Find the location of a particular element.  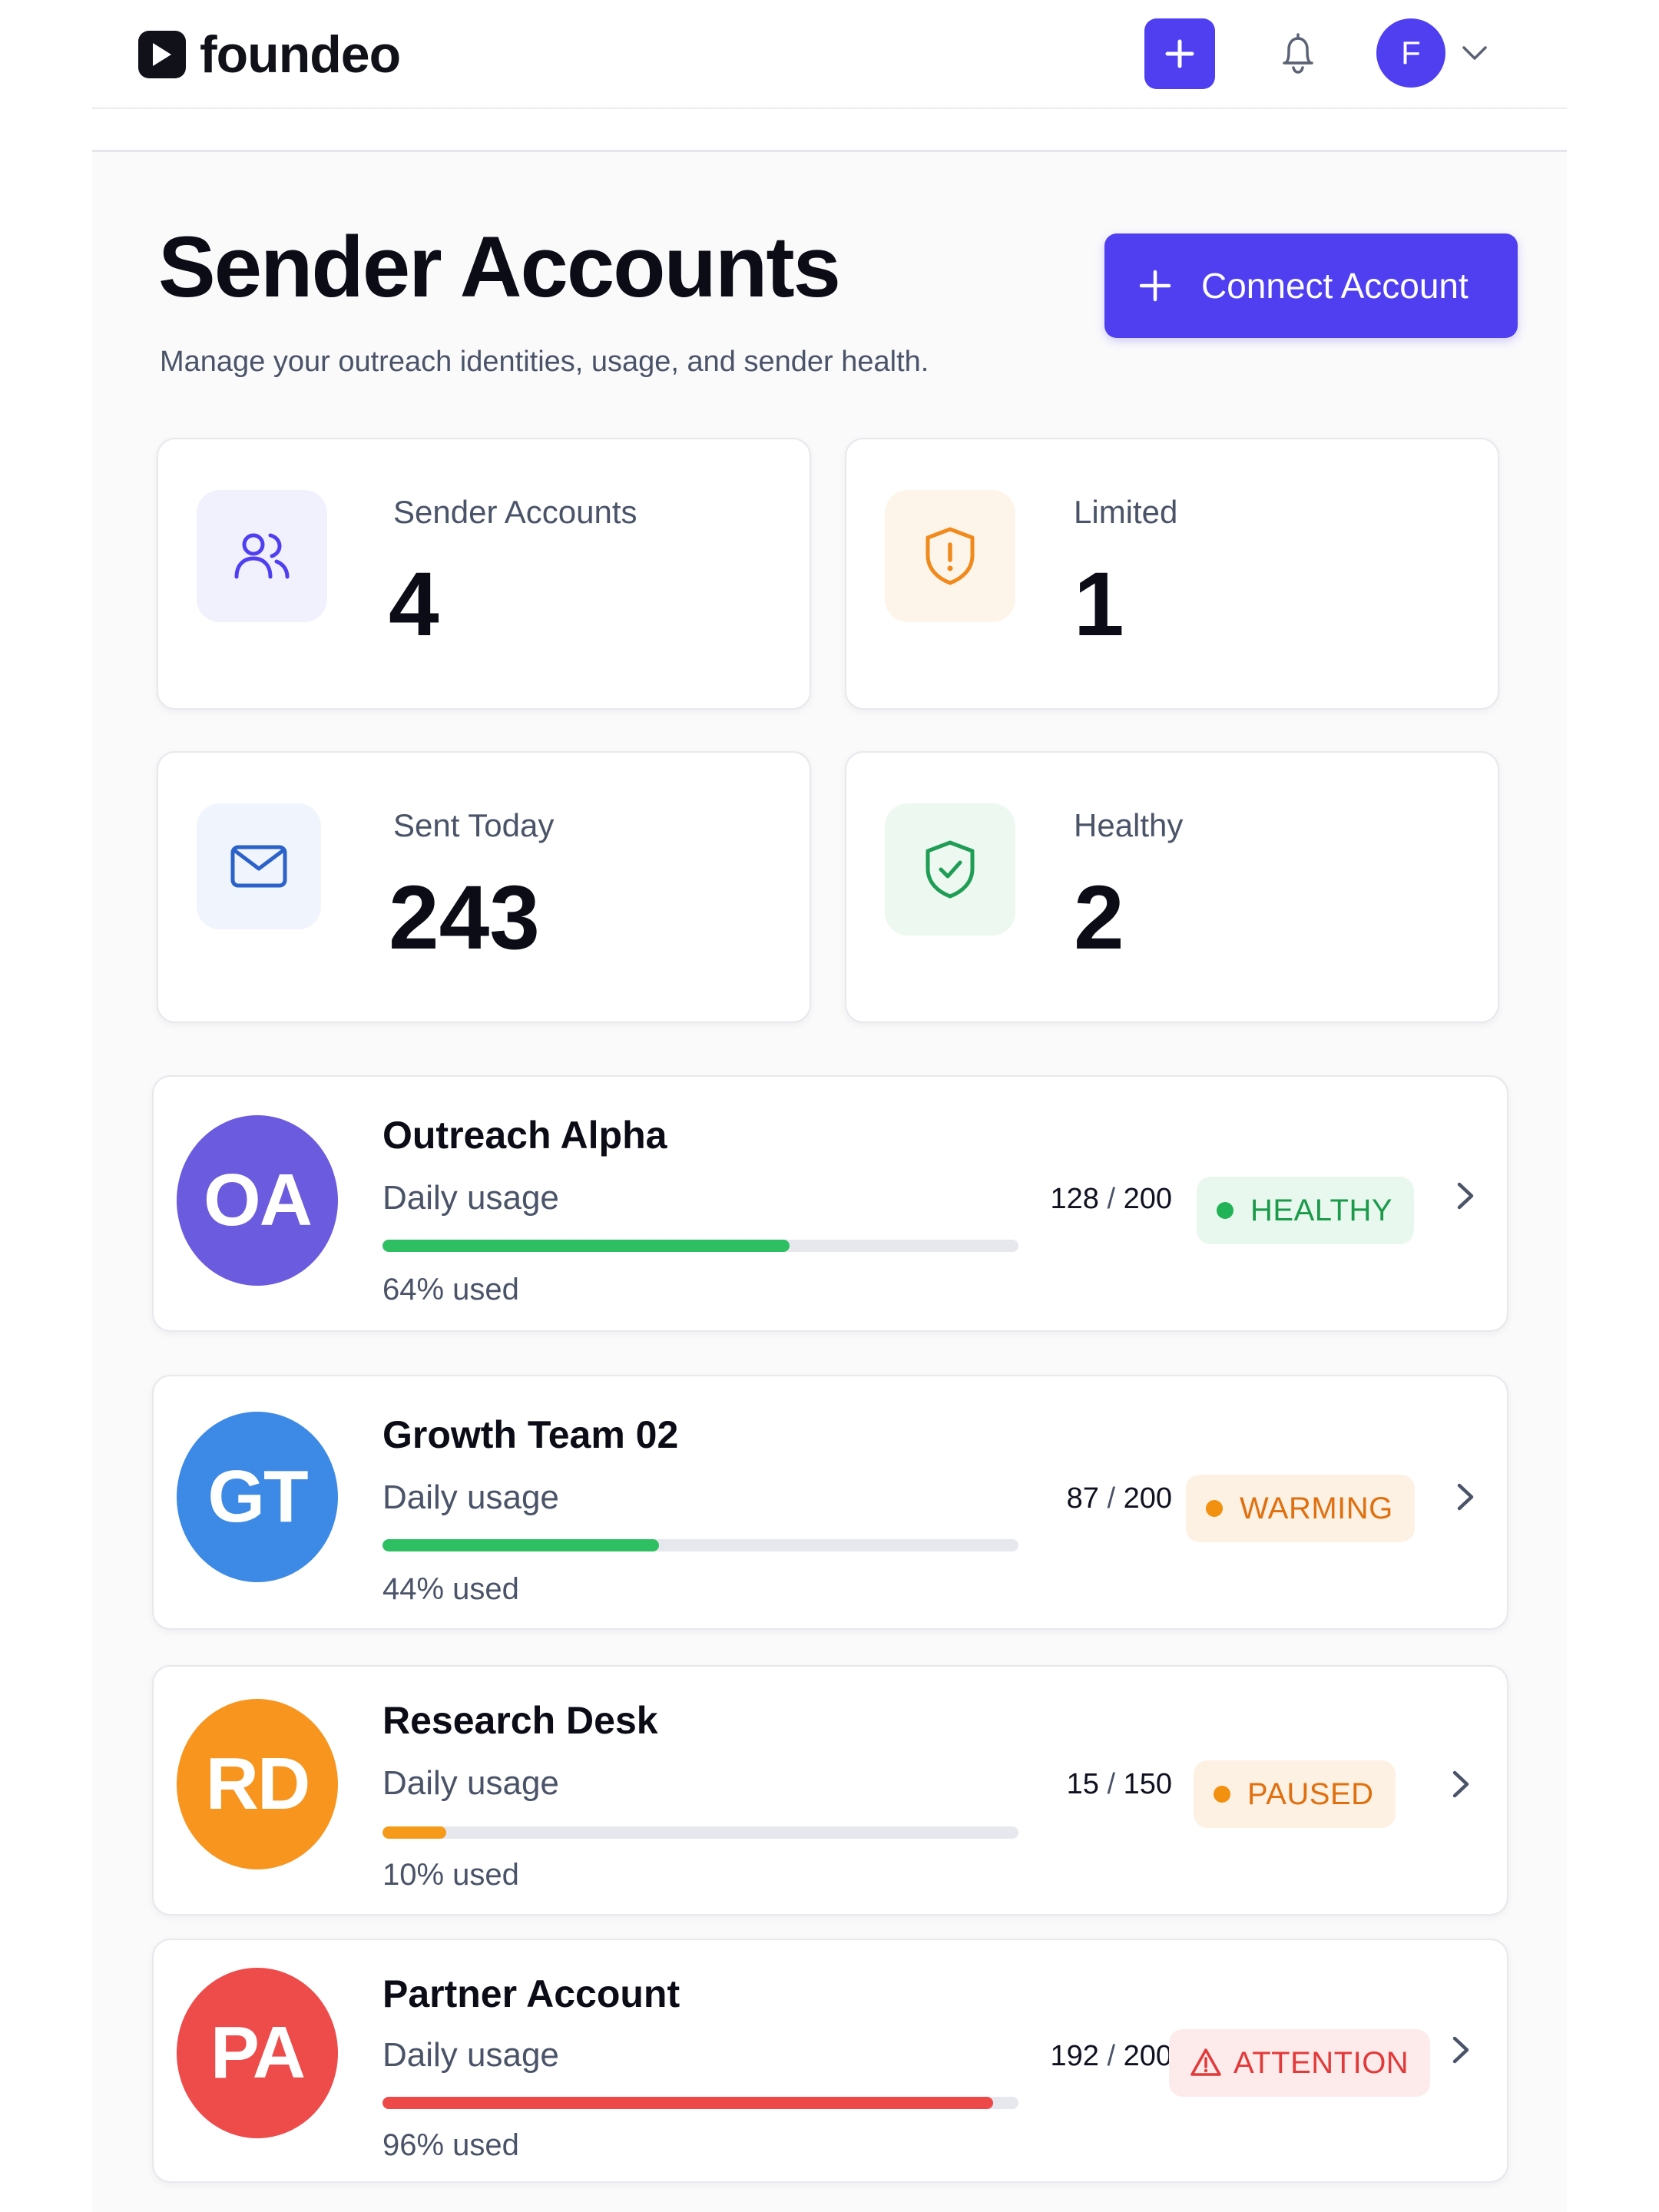

account-name: Partner Account is located at coordinates (531, 1993).